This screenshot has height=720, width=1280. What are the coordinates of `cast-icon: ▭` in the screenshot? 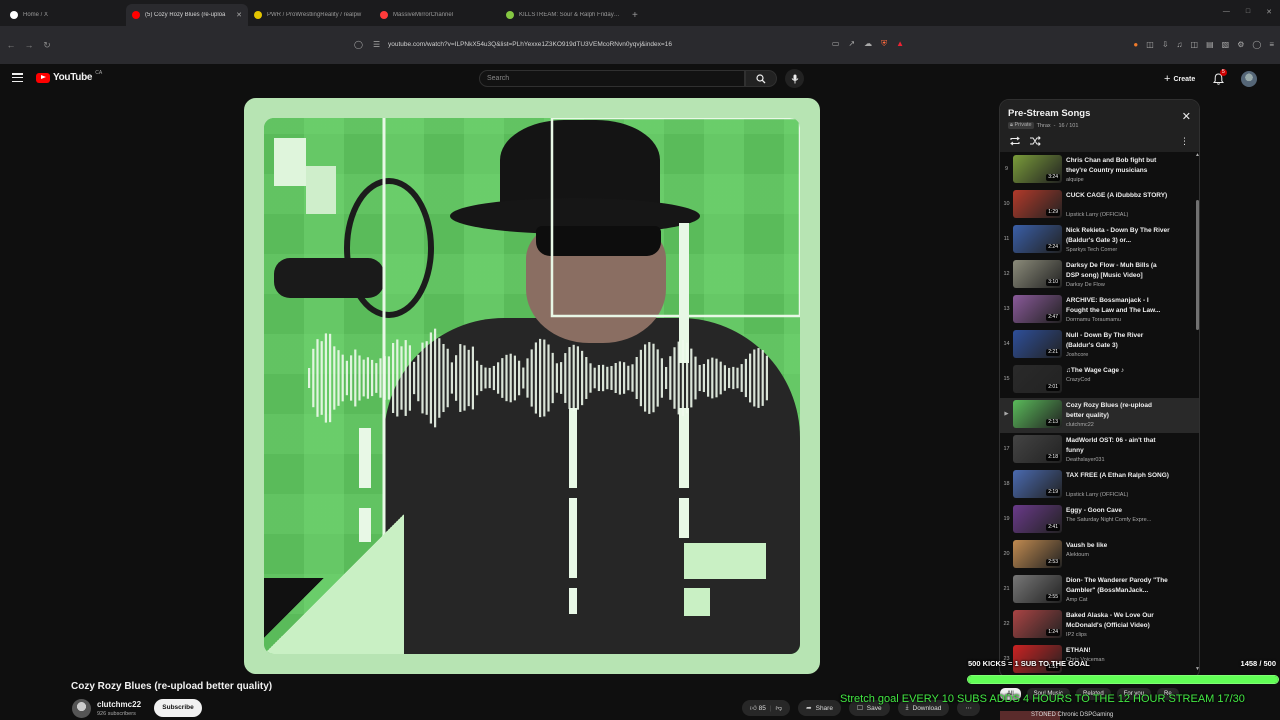 It's located at (836, 44).